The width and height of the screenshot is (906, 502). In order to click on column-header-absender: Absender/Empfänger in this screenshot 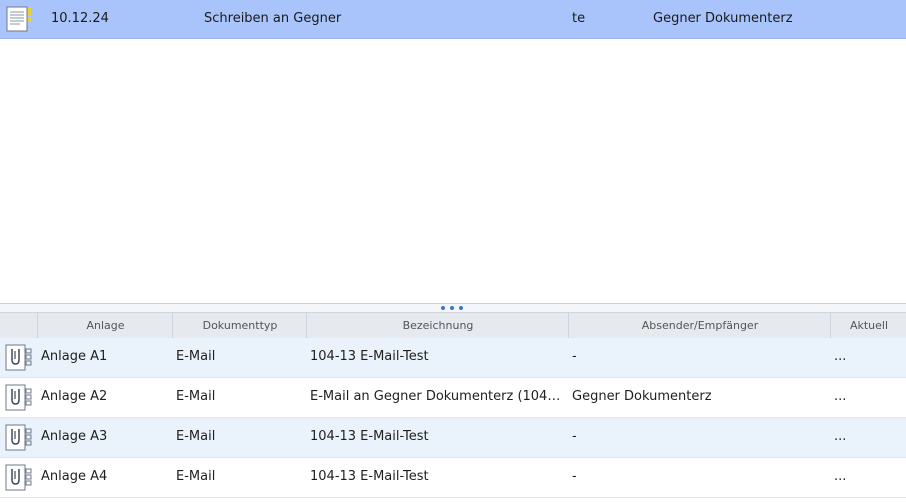, I will do `click(699, 326)`.